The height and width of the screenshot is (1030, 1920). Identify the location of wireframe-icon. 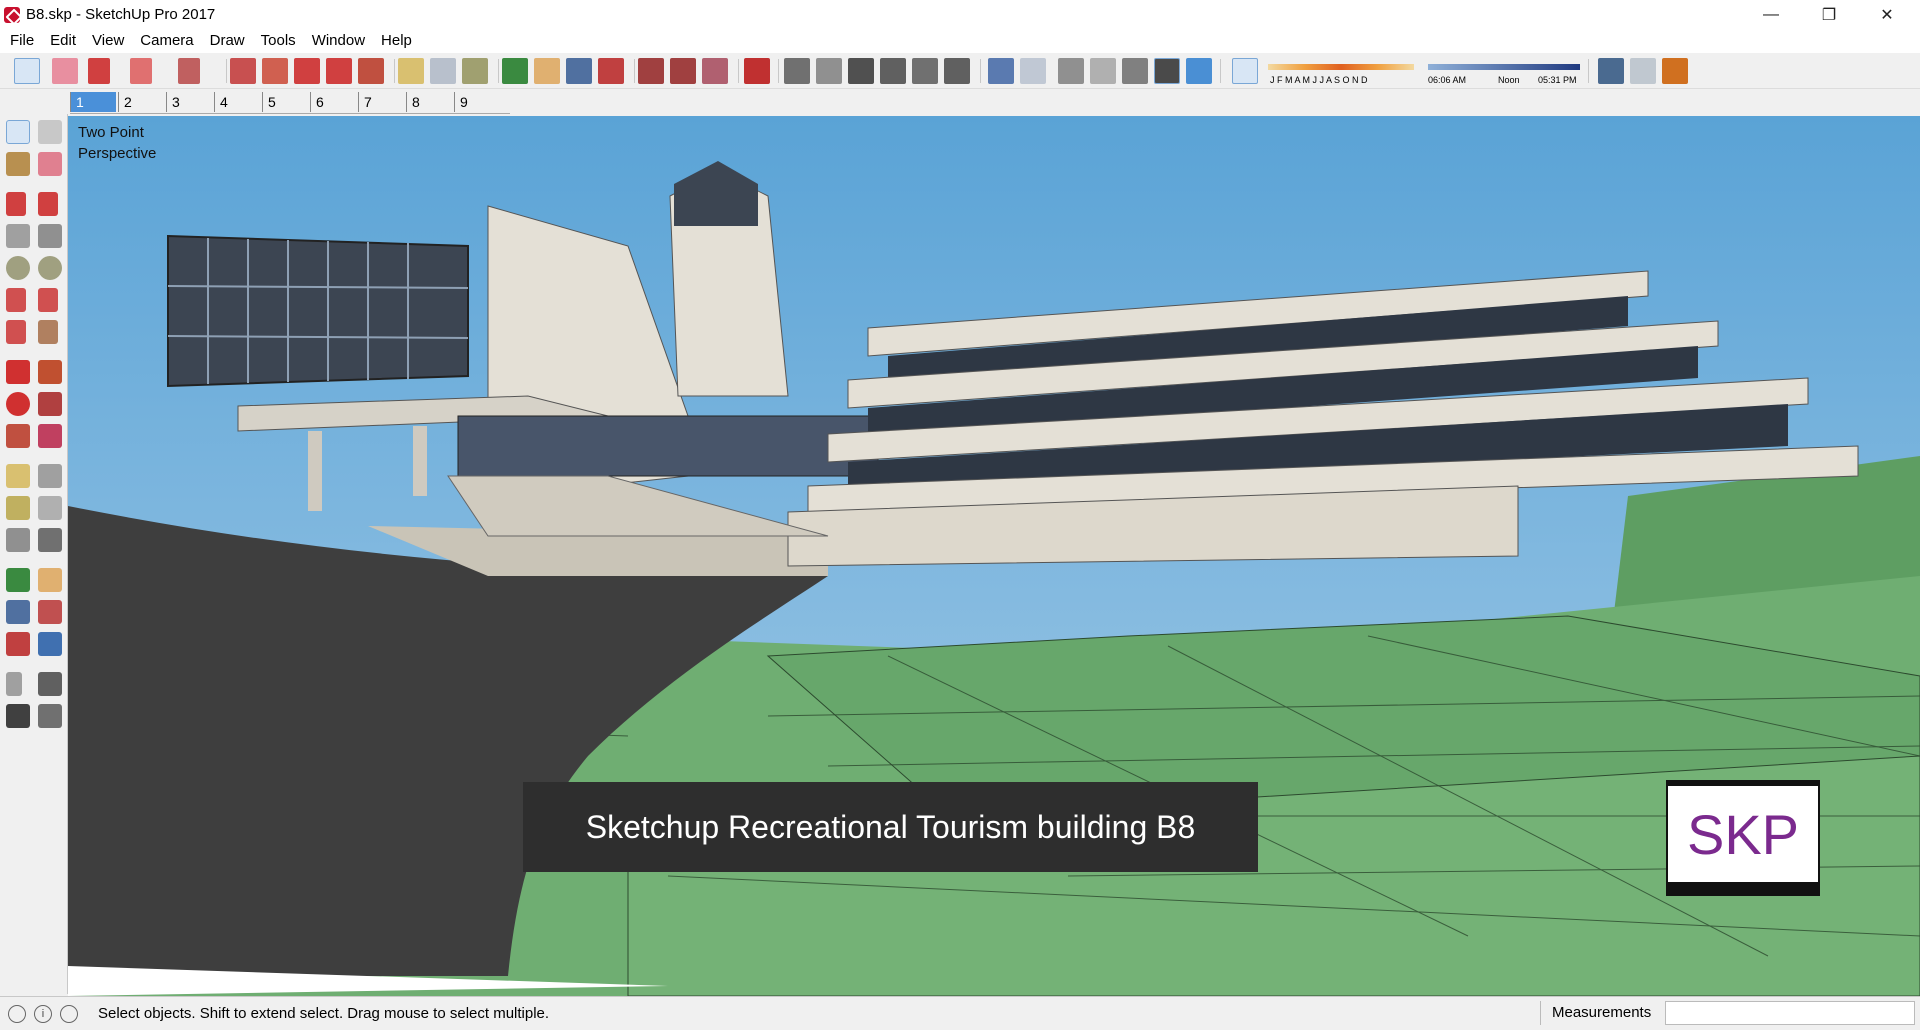
(1071, 71).